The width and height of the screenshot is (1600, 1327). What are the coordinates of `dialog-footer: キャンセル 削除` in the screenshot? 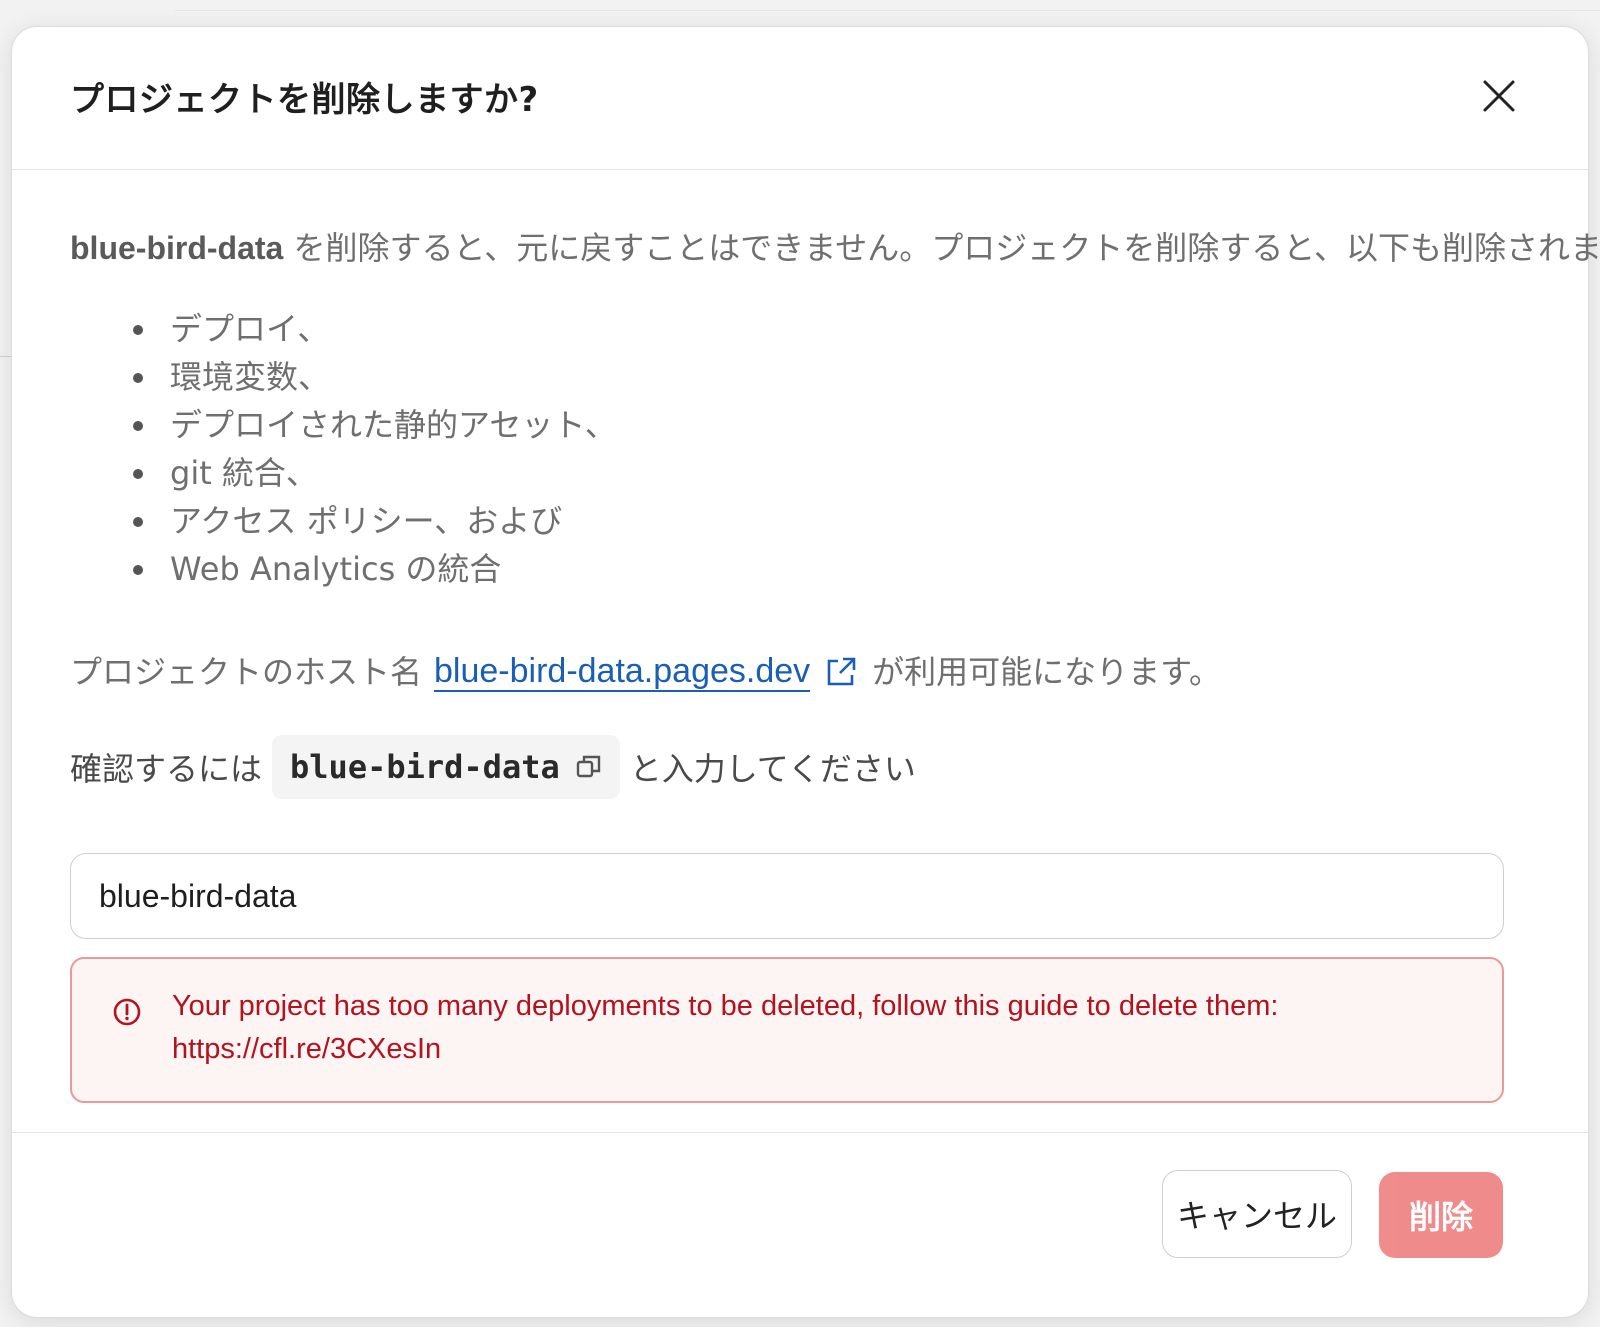 It's located at (800, 1225).